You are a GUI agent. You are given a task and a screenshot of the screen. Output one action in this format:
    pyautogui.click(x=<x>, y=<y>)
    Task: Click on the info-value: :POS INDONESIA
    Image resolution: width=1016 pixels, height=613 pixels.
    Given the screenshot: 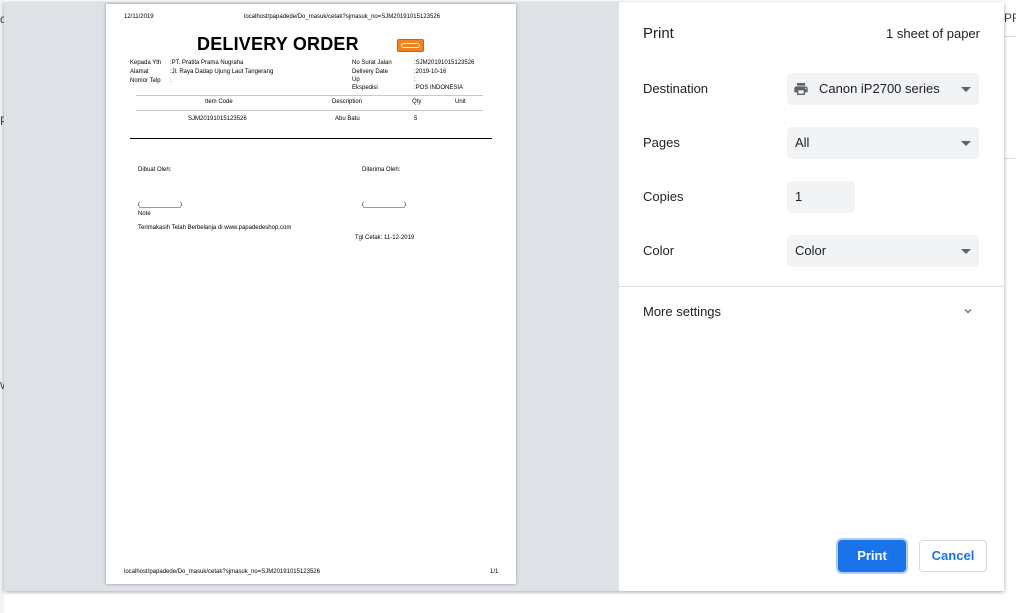 What is the action you would take?
    pyautogui.click(x=439, y=88)
    